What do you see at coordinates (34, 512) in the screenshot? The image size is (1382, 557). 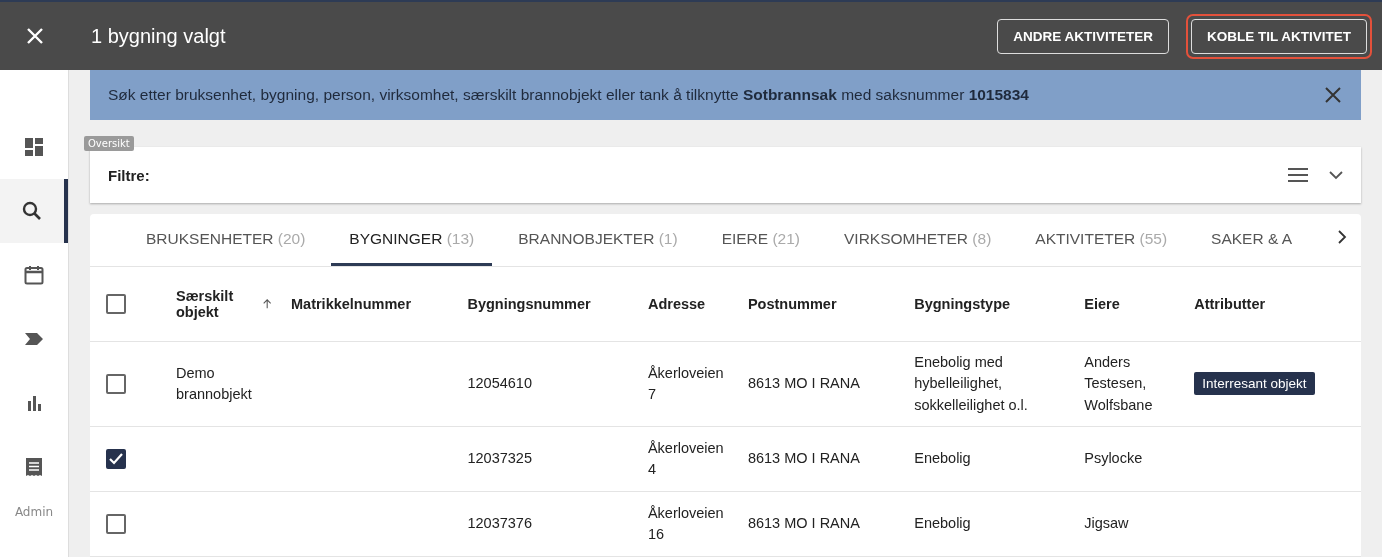 I see `admin-link: Admin` at bounding box center [34, 512].